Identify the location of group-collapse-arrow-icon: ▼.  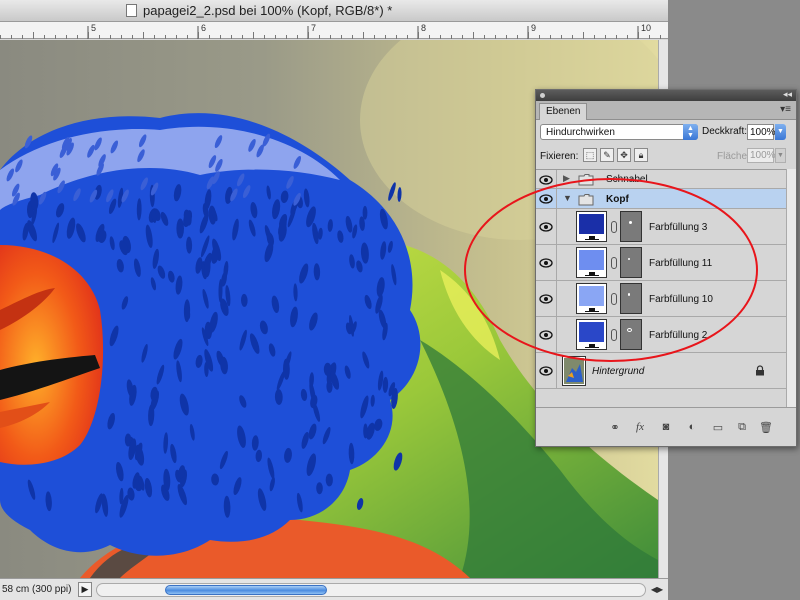
(567, 198).